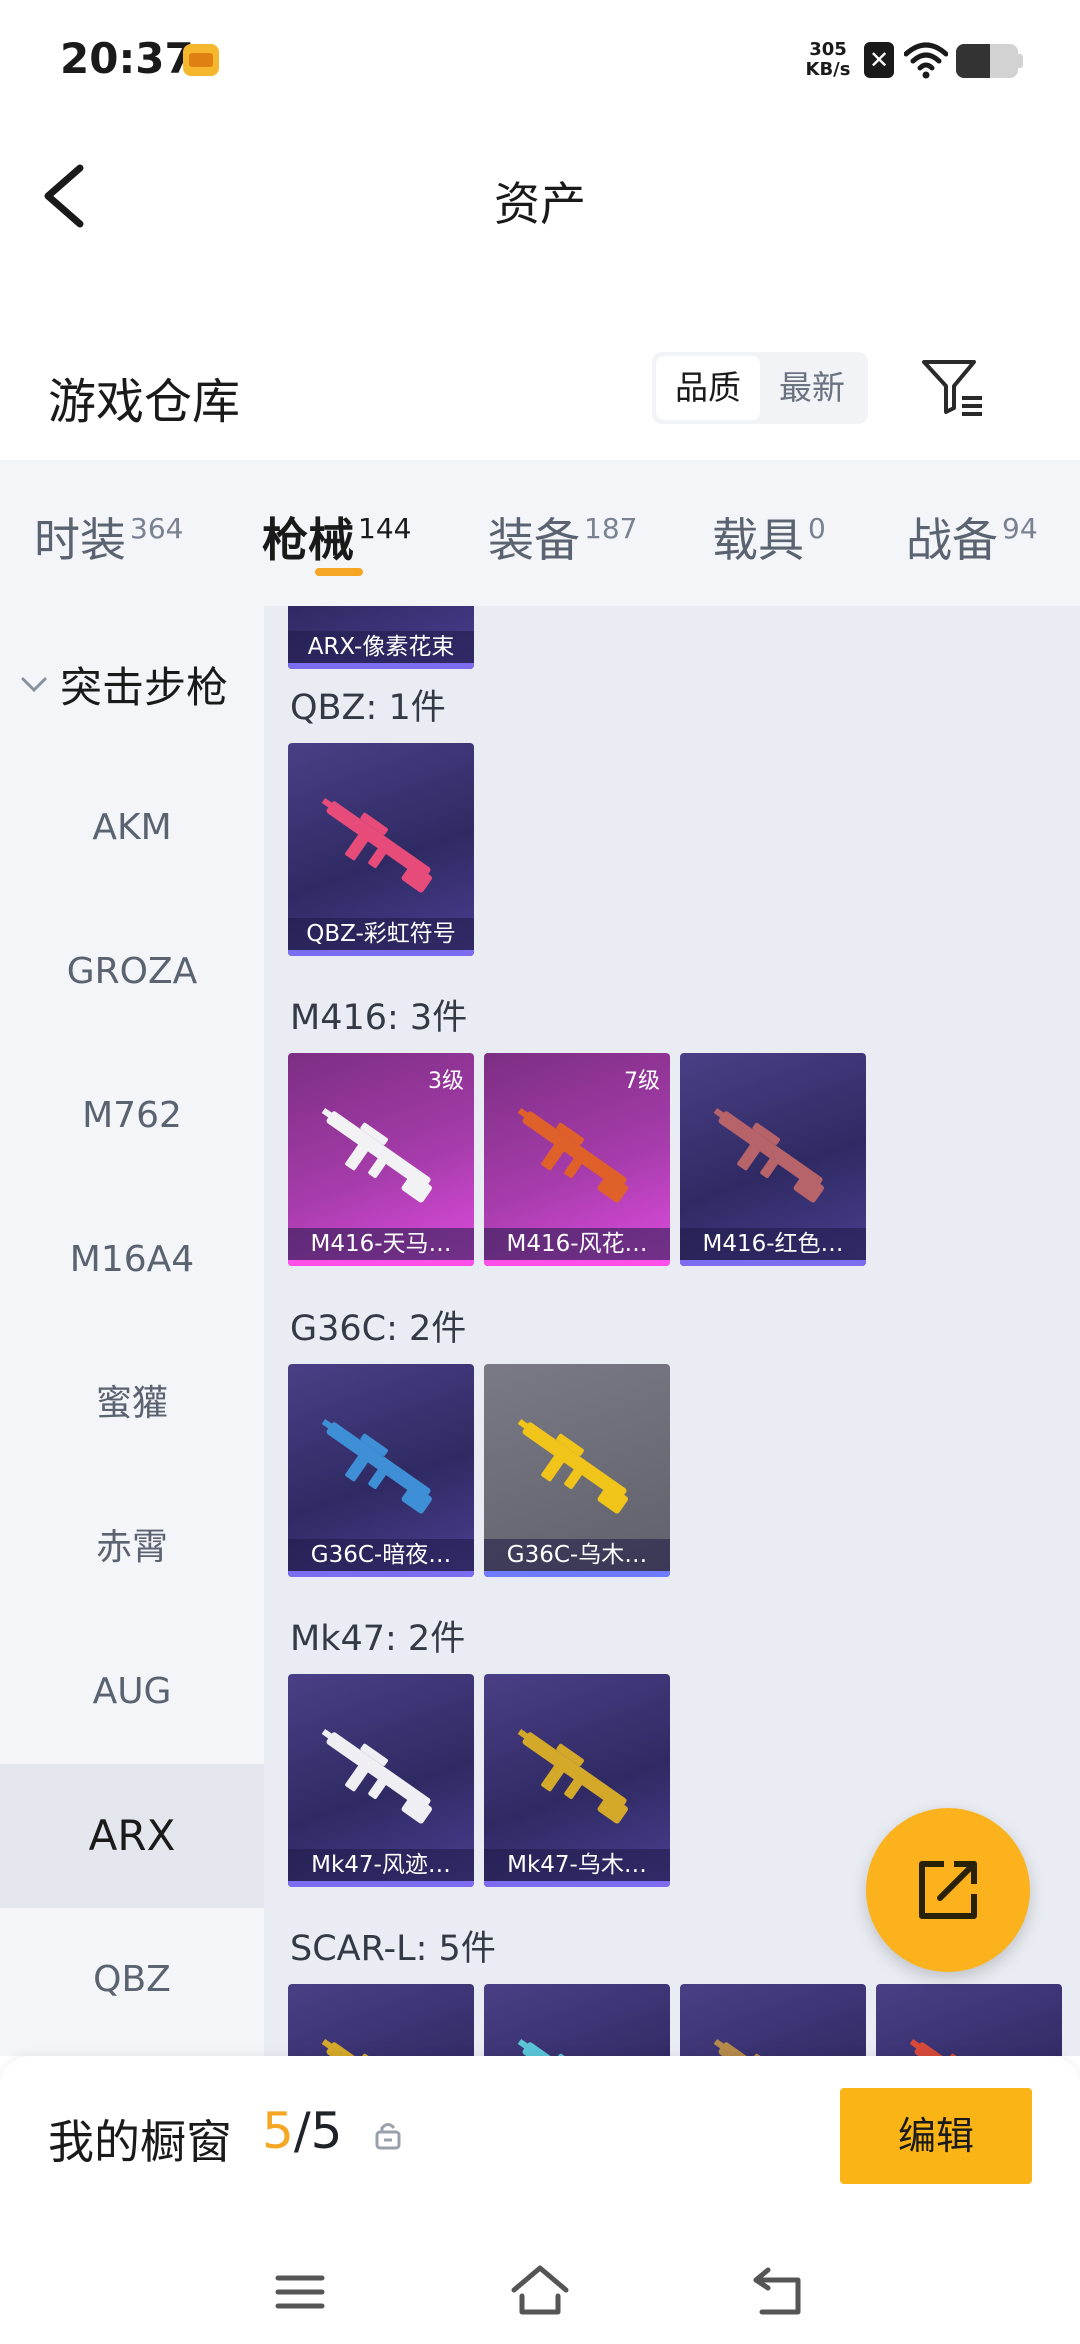  I want to click on system-nav-bar, so click(540, 2293).